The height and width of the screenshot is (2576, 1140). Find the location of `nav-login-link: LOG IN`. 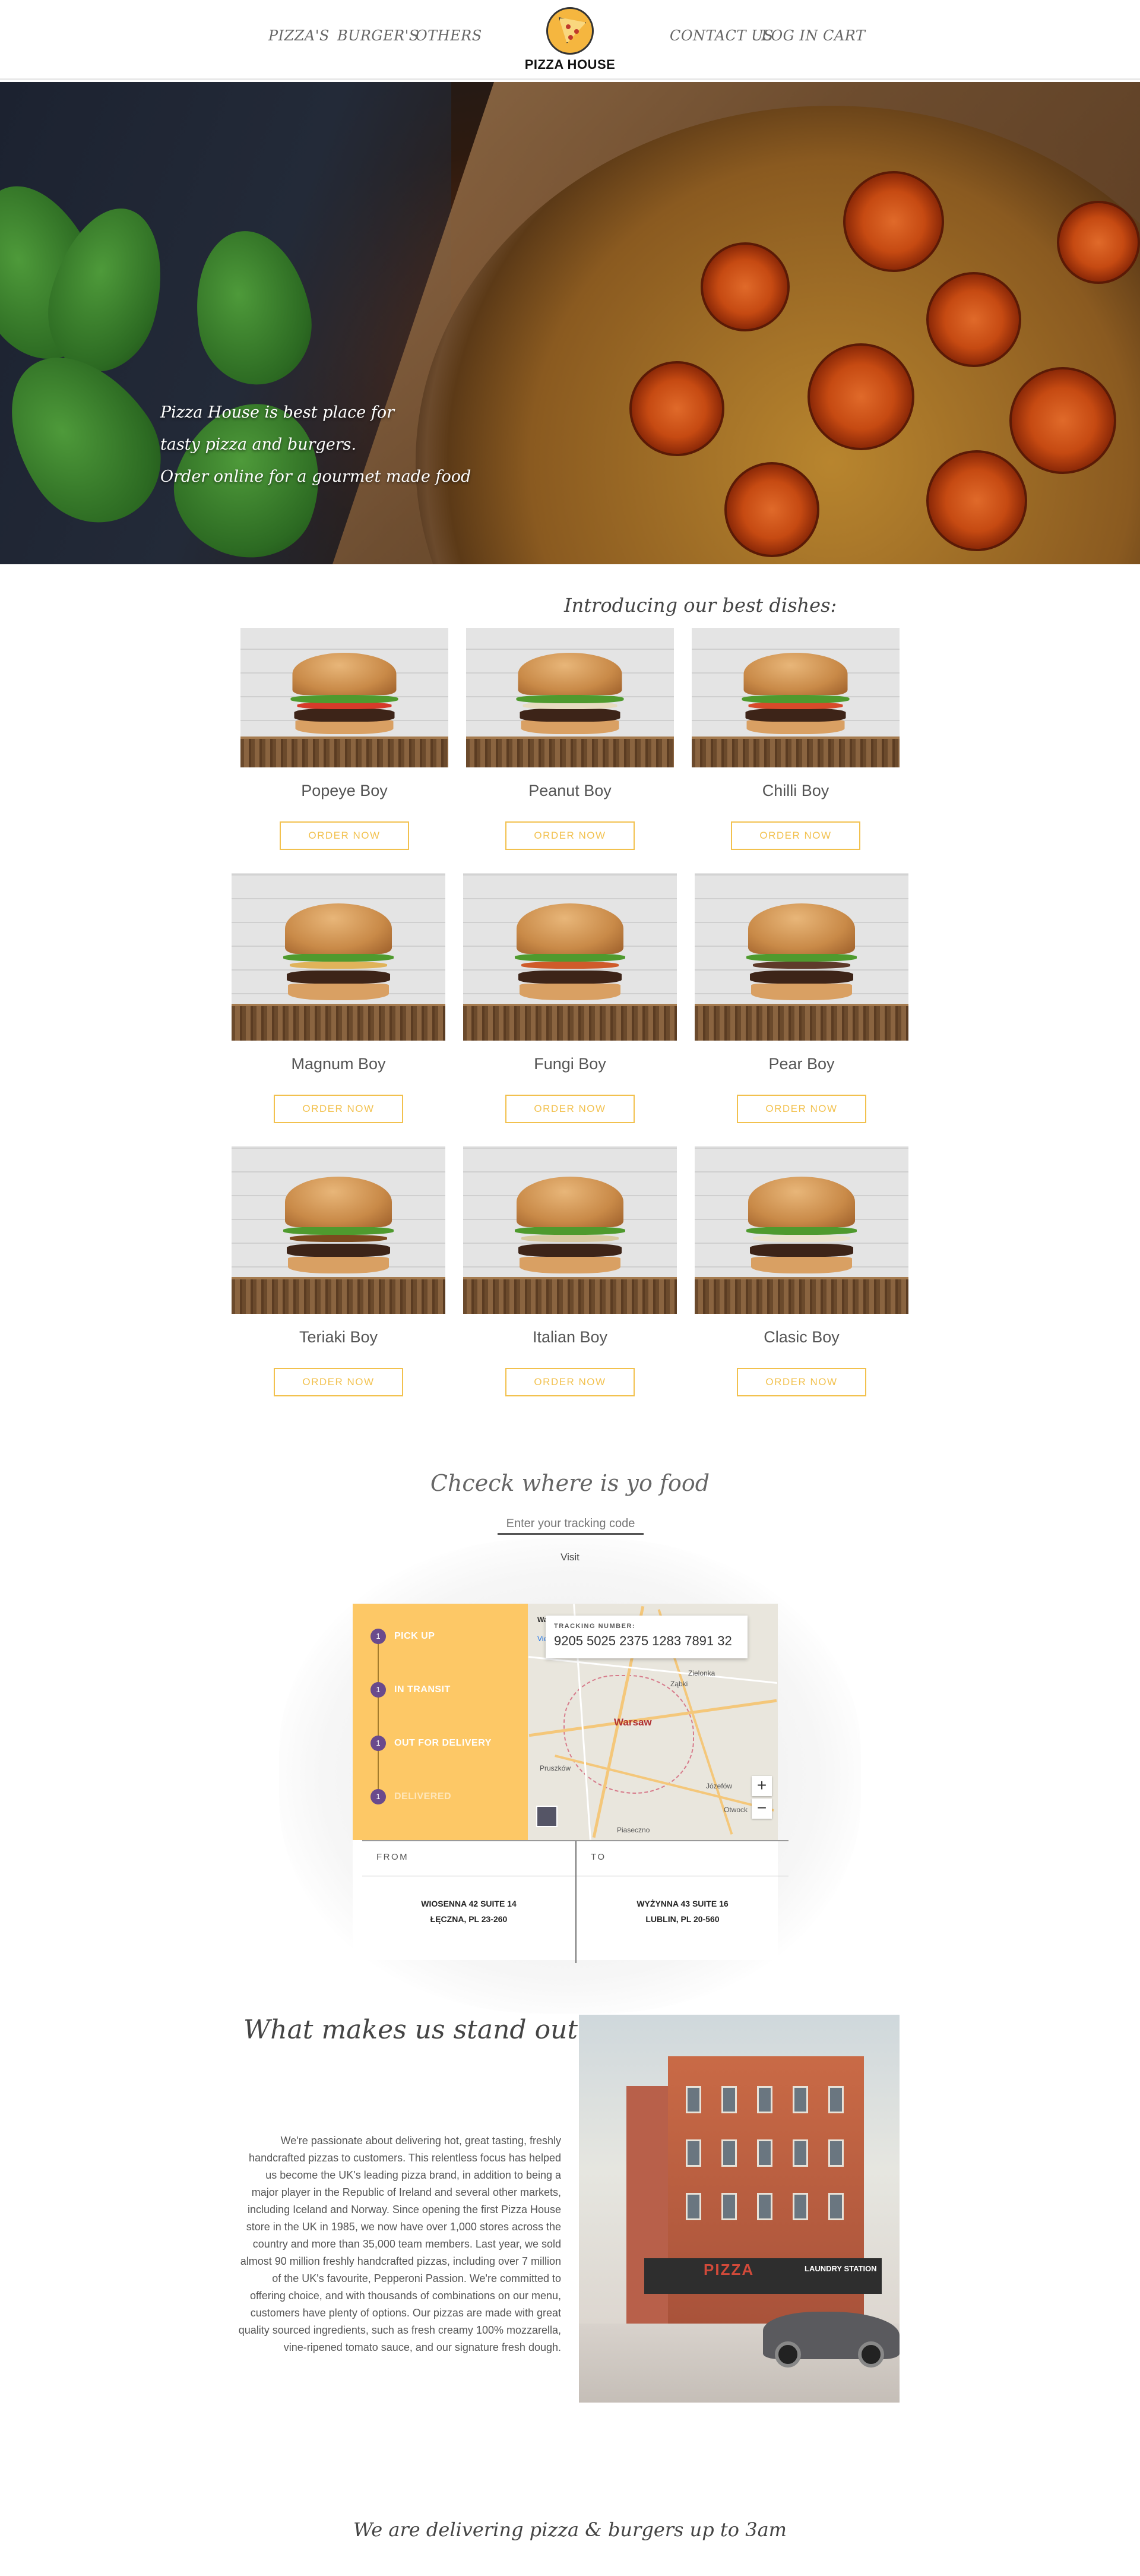

nav-login-link: LOG IN is located at coordinates (789, 35).